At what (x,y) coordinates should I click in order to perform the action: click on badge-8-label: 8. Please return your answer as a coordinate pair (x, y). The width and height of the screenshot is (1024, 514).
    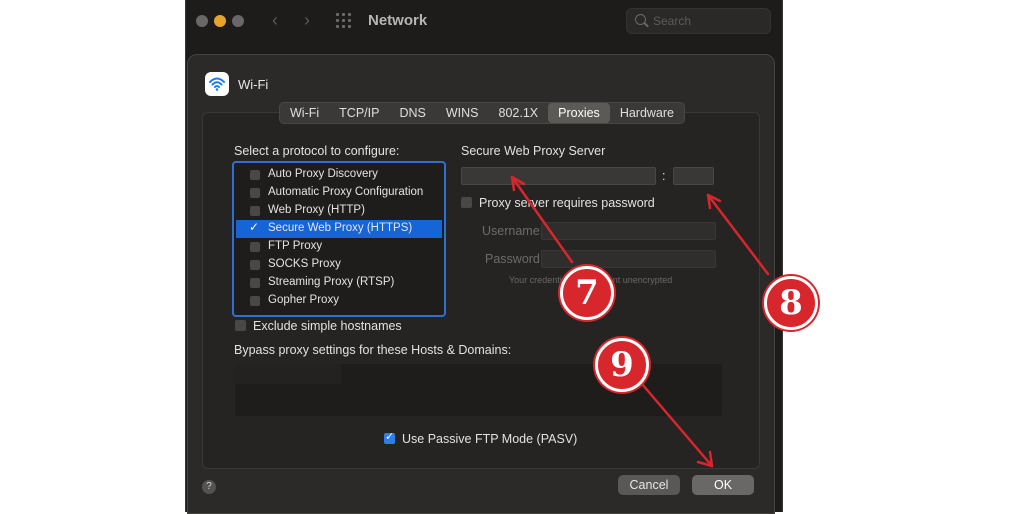
    Looking at the image, I should click on (791, 303).